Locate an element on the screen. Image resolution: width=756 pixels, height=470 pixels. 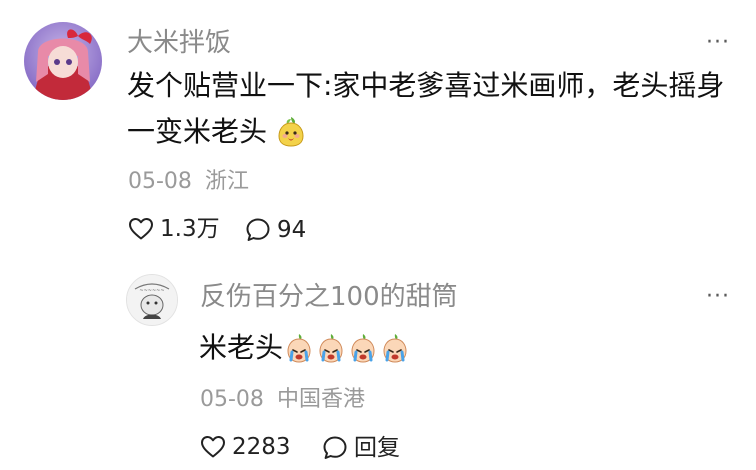
reply-like-count: 2283 is located at coordinates (261, 446).